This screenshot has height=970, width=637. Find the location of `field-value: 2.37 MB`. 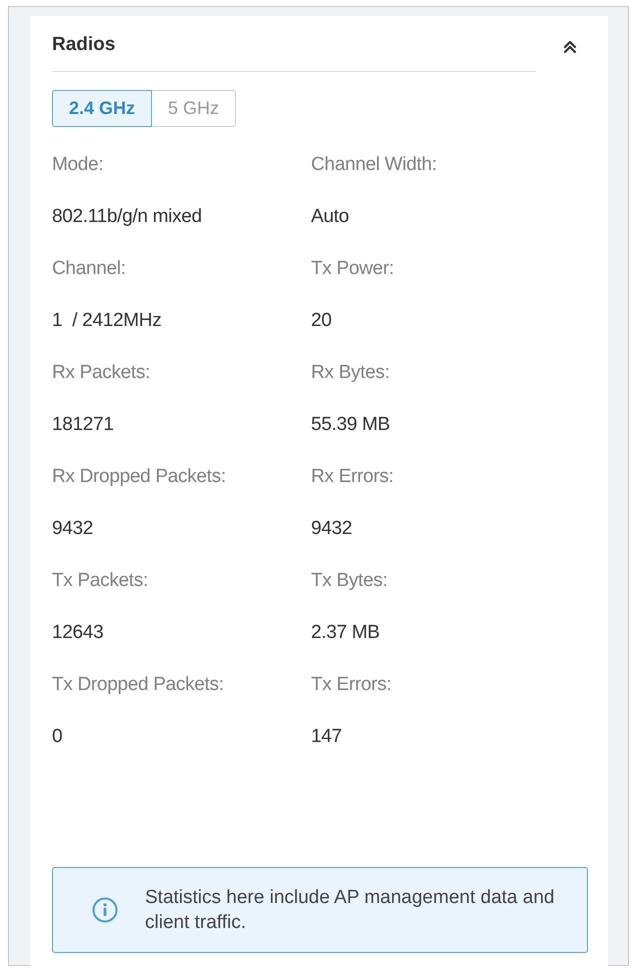

field-value: 2.37 MB is located at coordinates (345, 633).